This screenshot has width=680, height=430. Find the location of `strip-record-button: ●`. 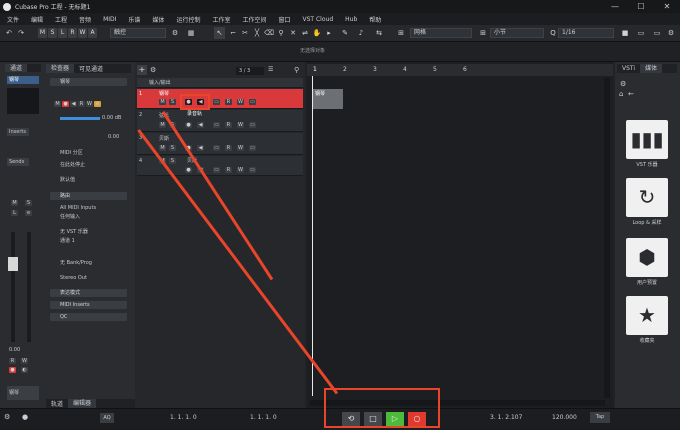

strip-record-button: ● is located at coordinates (12, 370).